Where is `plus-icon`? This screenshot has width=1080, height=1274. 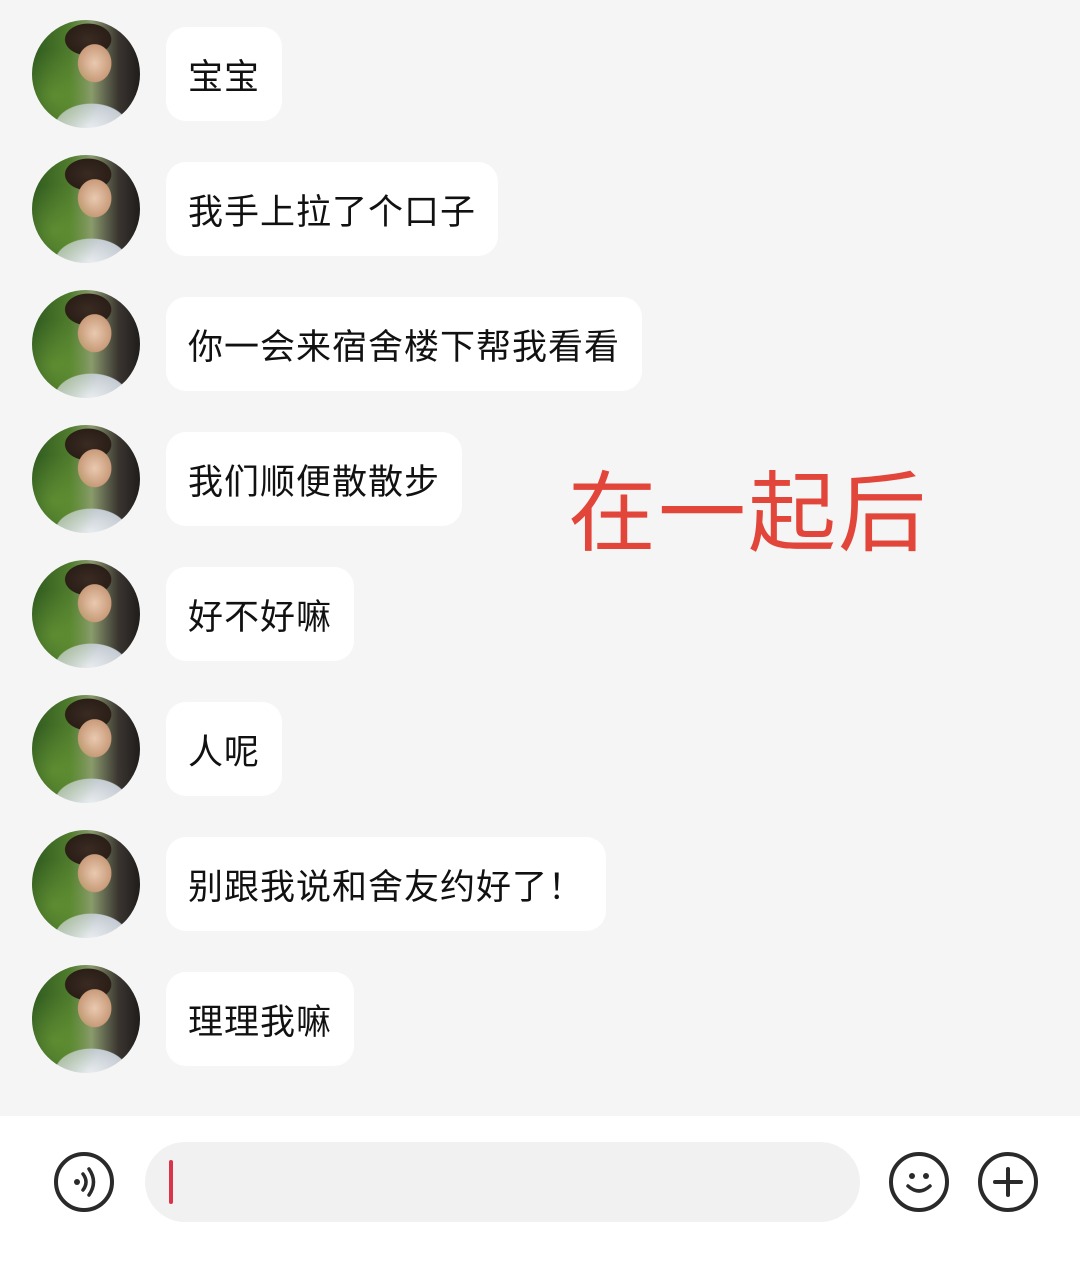
plus-icon is located at coordinates (1008, 1182).